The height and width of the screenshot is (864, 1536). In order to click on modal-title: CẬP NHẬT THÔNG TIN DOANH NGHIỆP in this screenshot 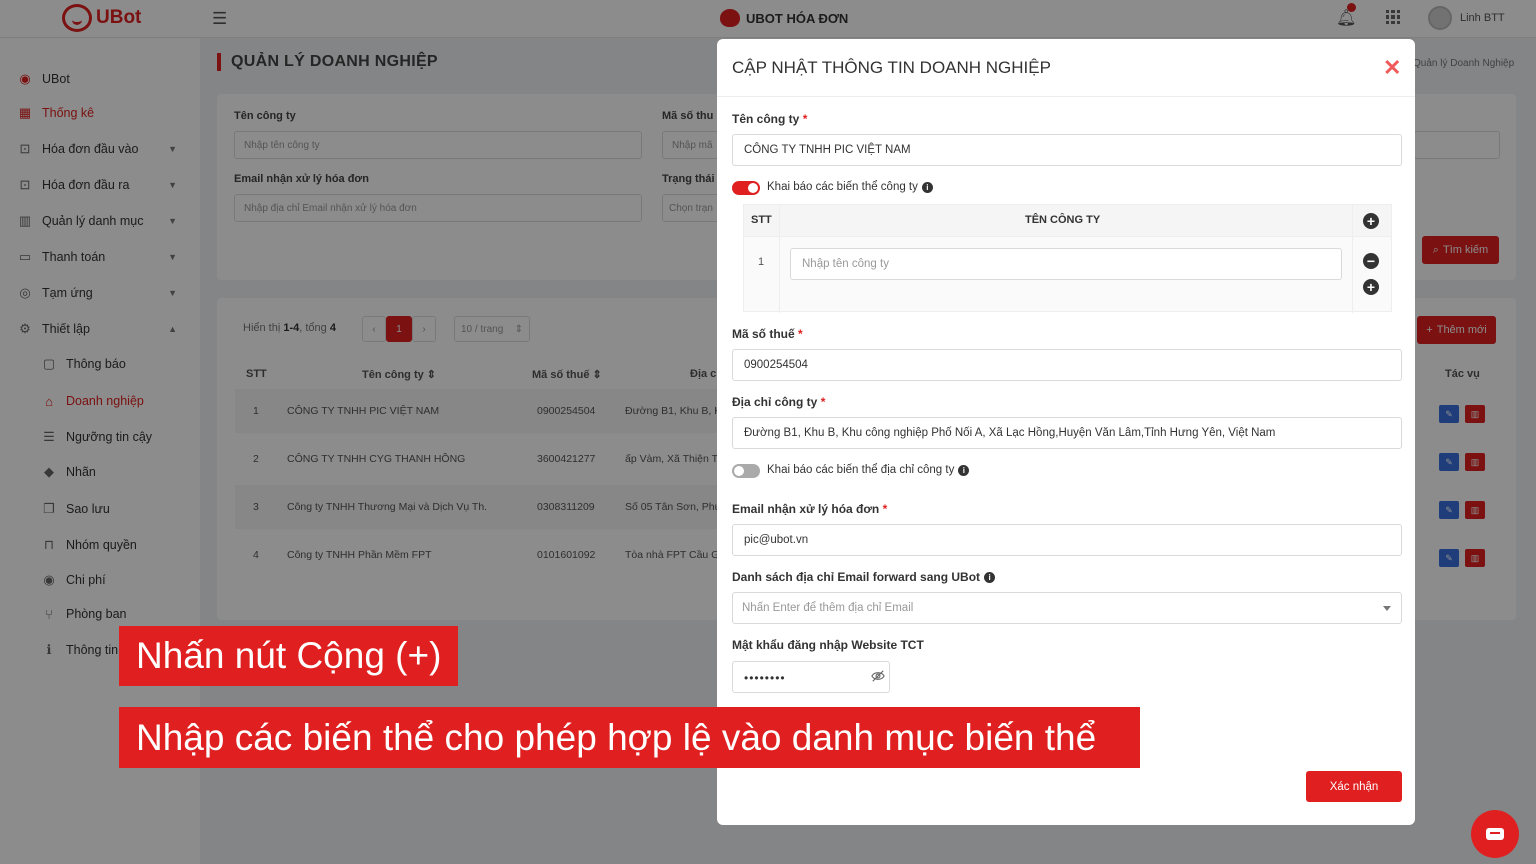, I will do `click(891, 67)`.